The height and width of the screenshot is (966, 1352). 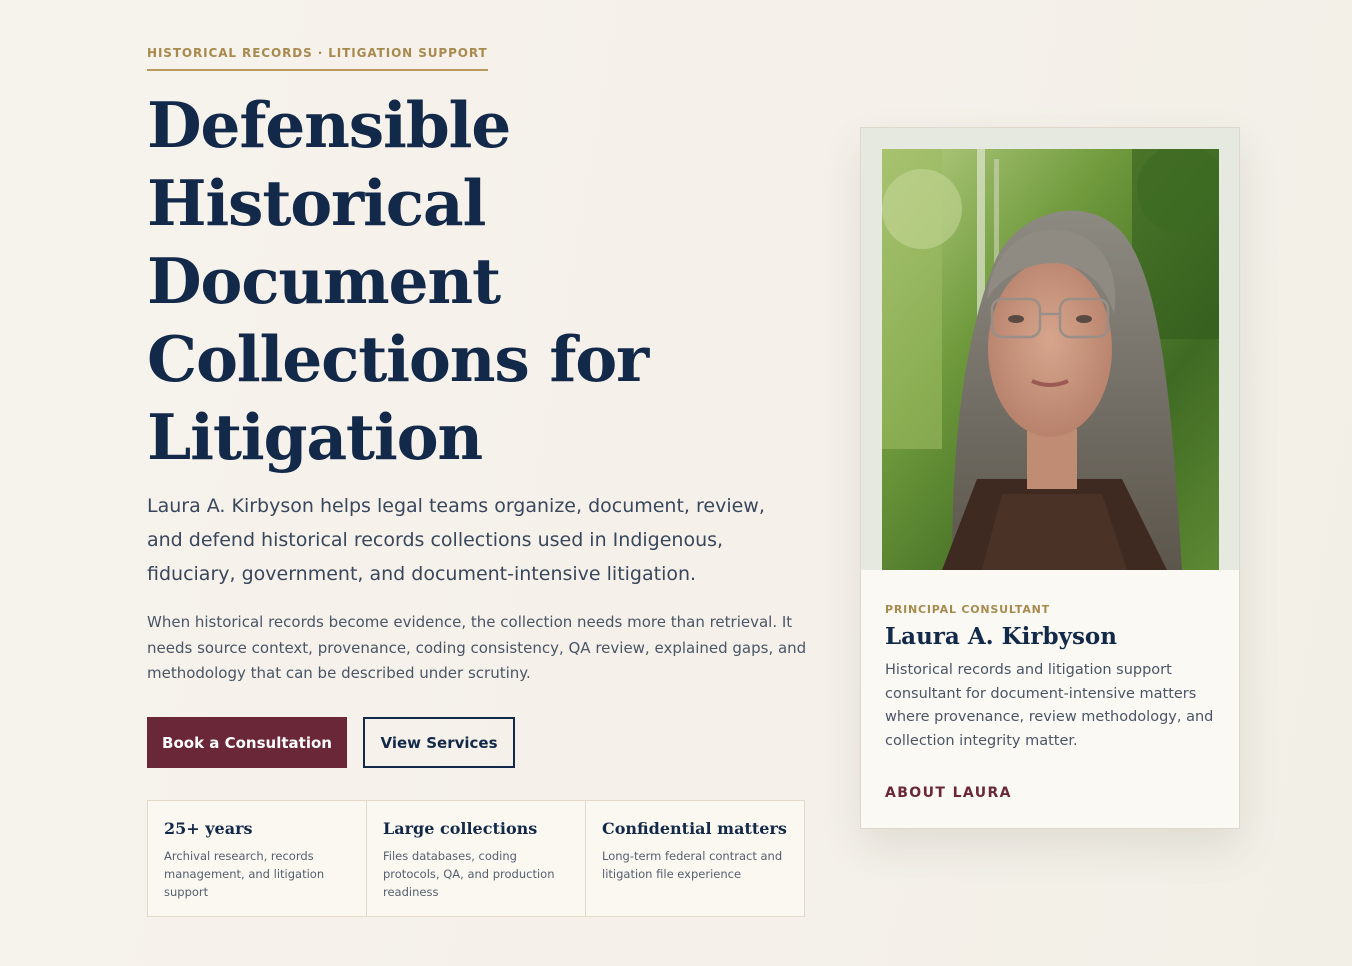 What do you see at coordinates (967, 609) in the screenshot?
I see `profile-role: PRINCIPAL CONSULTANT` at bounding box center [967, 609].